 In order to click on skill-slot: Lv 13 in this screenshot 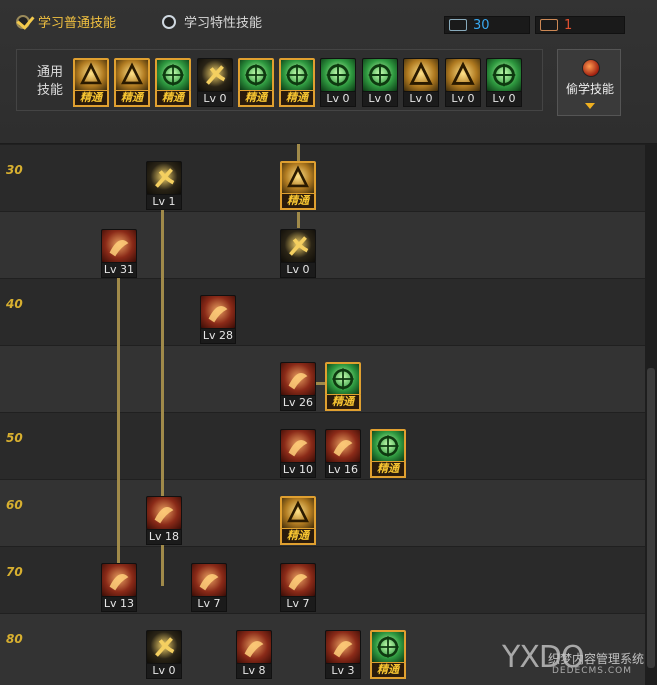, I will do `click(119, 588)`.